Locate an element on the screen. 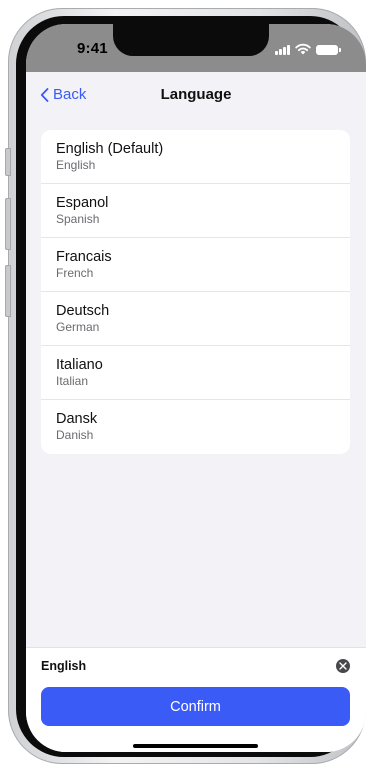 The height and width of the screenshot is (767, 372). language-item-french: Francais French is located at coordinates (195, 265).